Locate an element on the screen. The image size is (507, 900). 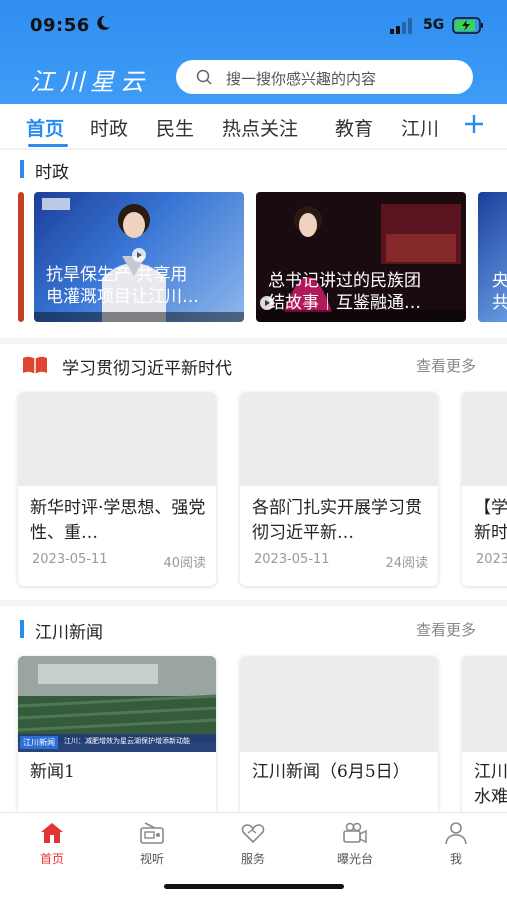
news-card-partial: 江川水难 is located at coordinates (484, 734).